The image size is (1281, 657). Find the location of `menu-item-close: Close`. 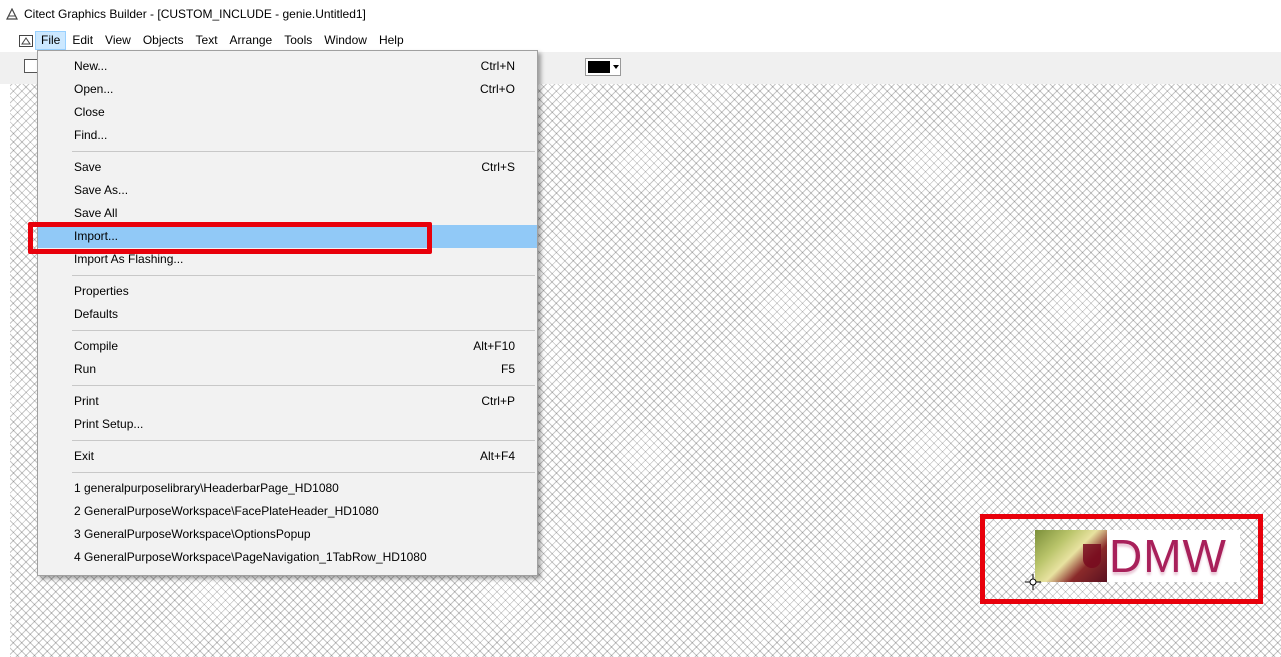

menu-item-close: Close is located at coordinates (287, 112).